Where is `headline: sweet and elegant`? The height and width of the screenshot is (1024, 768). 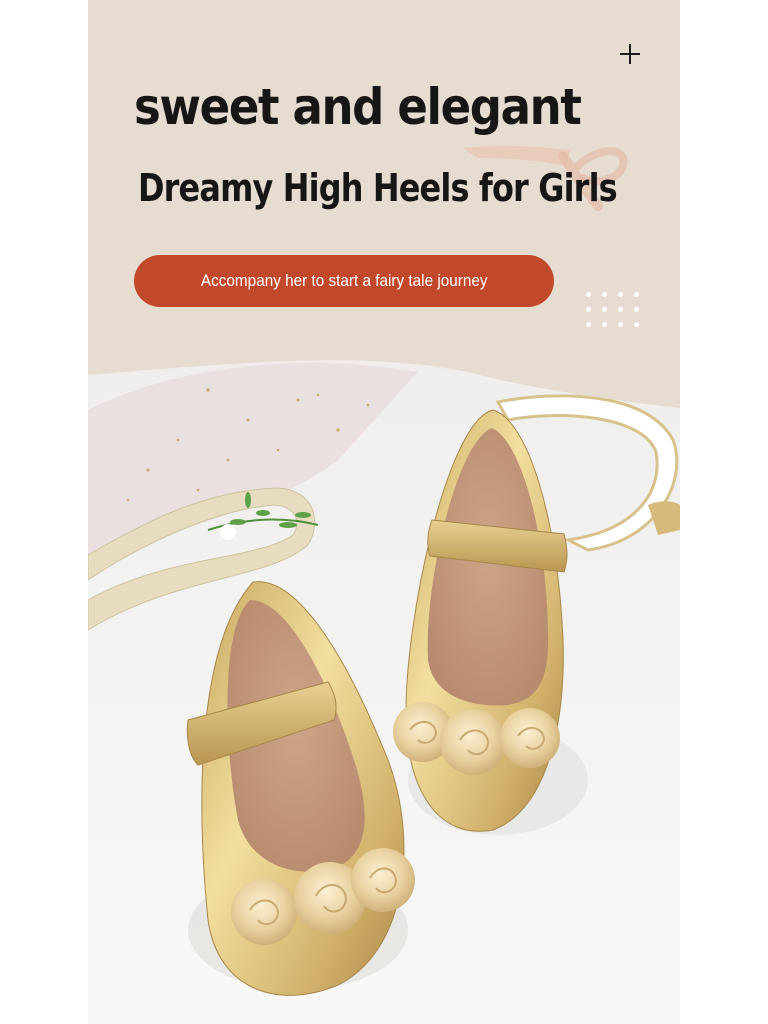
headline: sweet and elegant is located at coordinates (358, 107).